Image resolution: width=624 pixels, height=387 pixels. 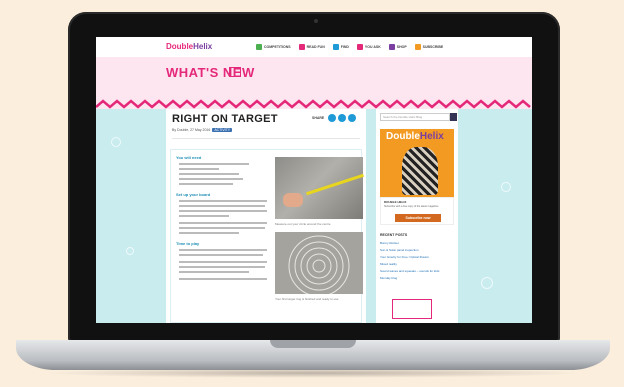 I want to click on recent-post-link: Your Gravity for Free: Optical Illusion, so click(x=404, y=257).